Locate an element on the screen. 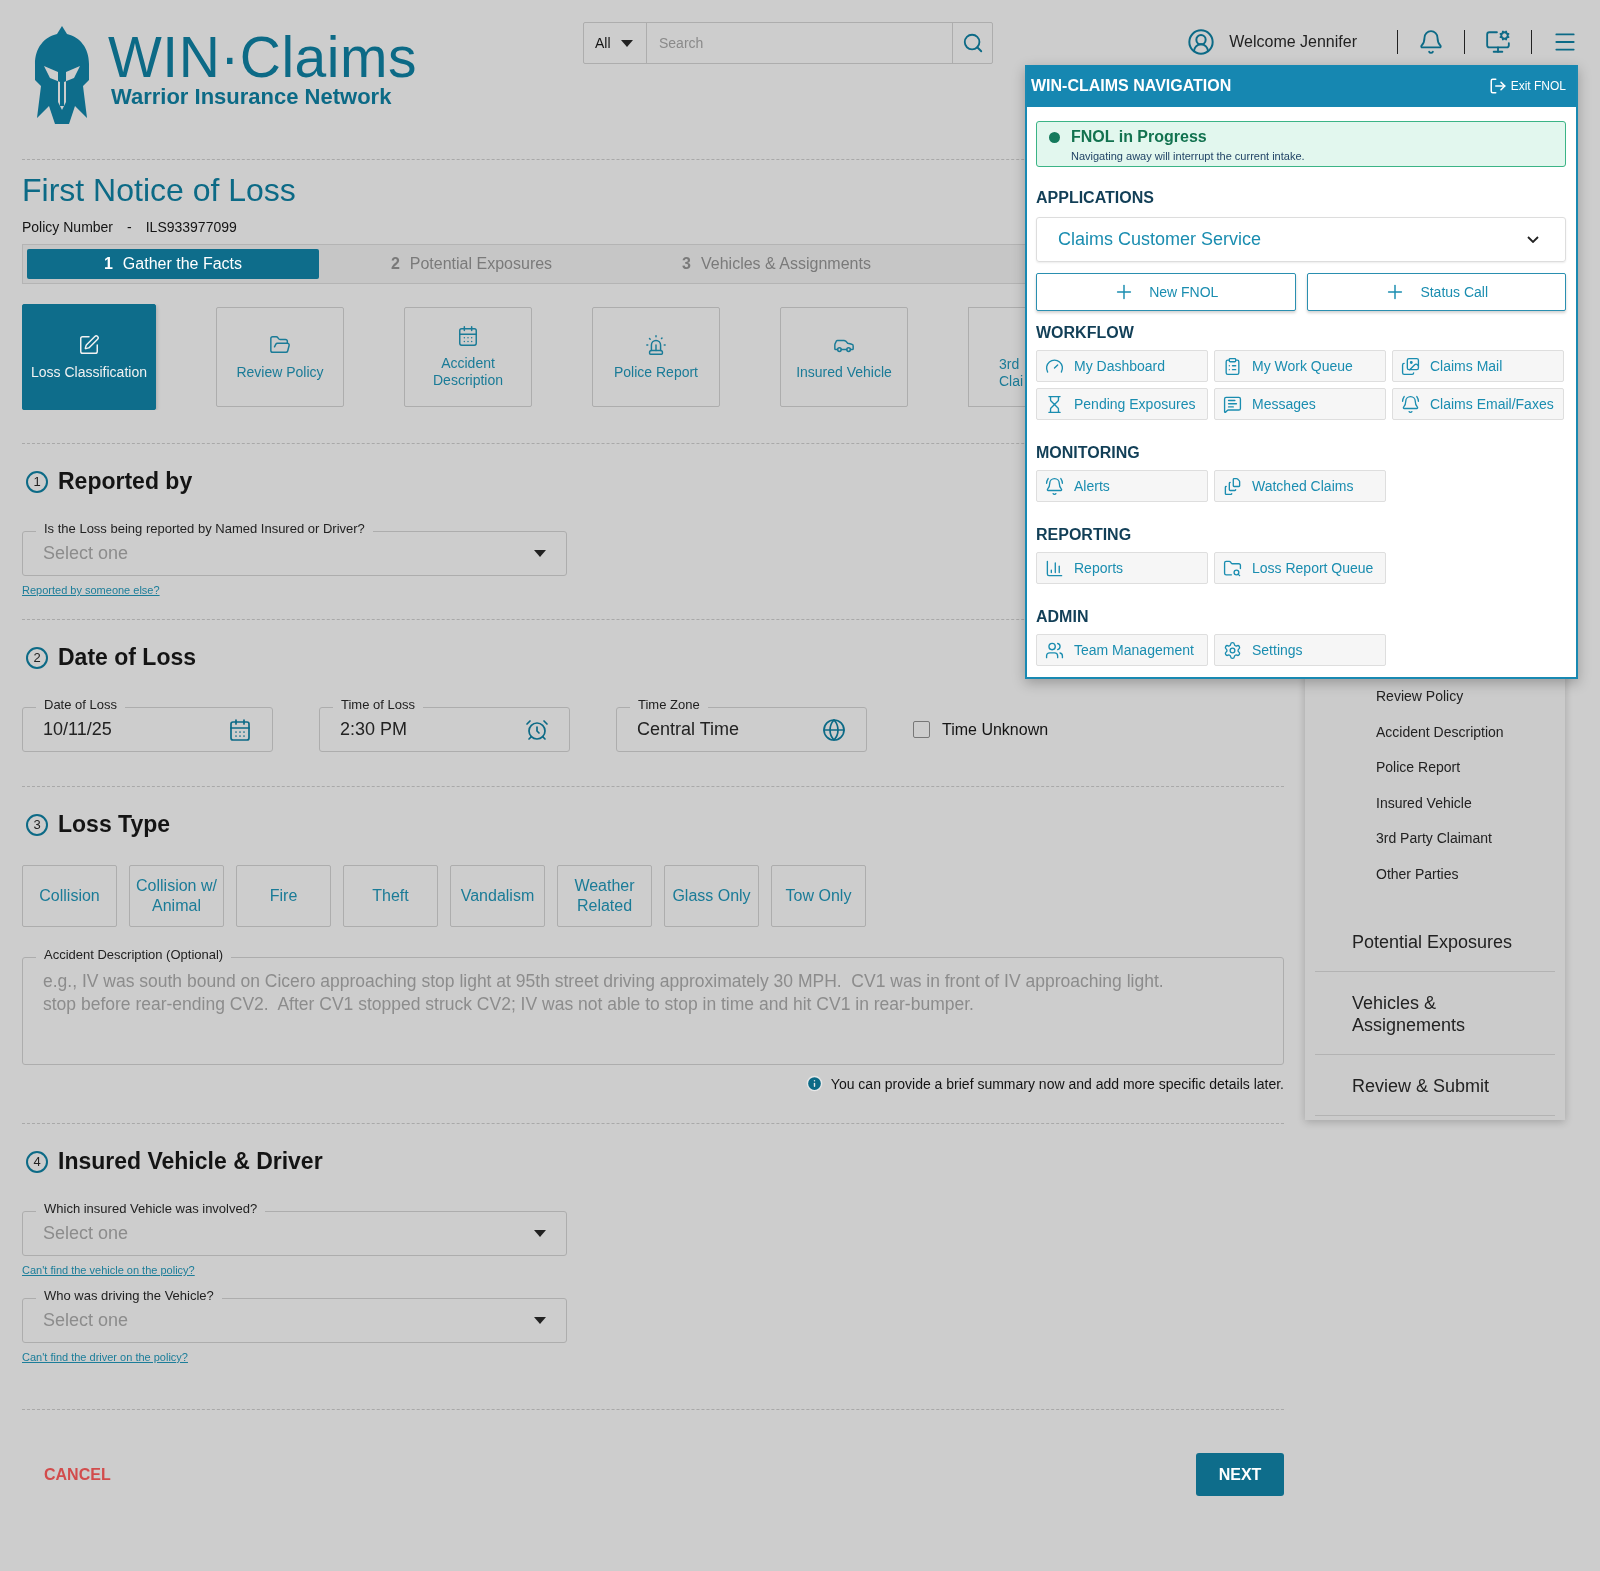 Image resolution: width=1600 pixels, height=1571 pixels. policy-label: Policy Number is located at coordinates (68, 227).